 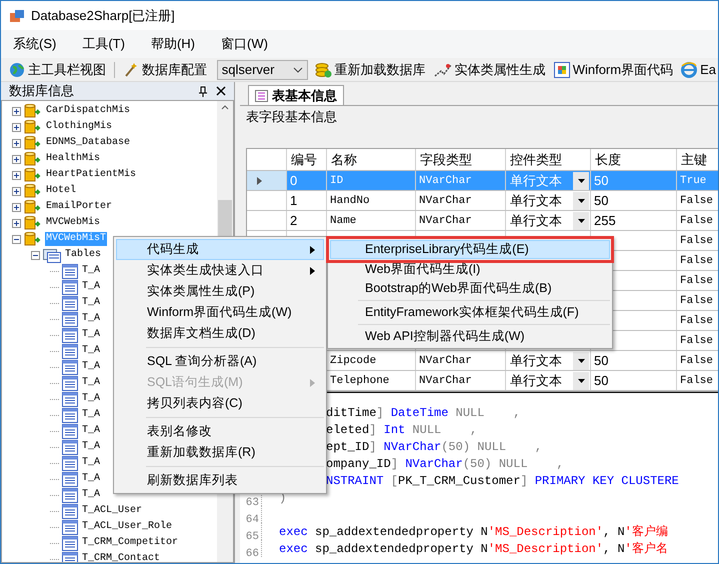 What do you see at coordinates (252, 520) in the screenshot?
I see `line-number: 64` at bounding box center [252, 520].